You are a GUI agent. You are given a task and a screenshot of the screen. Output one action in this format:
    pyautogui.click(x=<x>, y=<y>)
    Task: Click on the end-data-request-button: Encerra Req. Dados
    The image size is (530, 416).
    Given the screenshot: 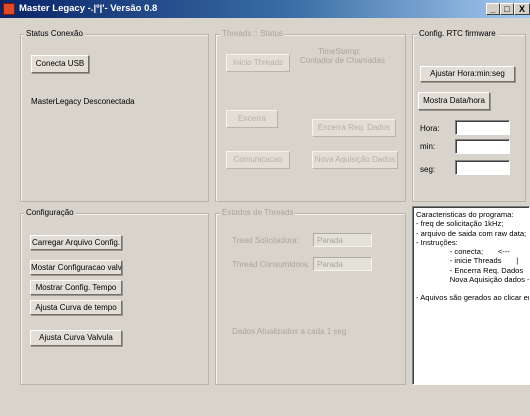 What is the action you would take?
    pyautogui.click(x=354, y=128)
    